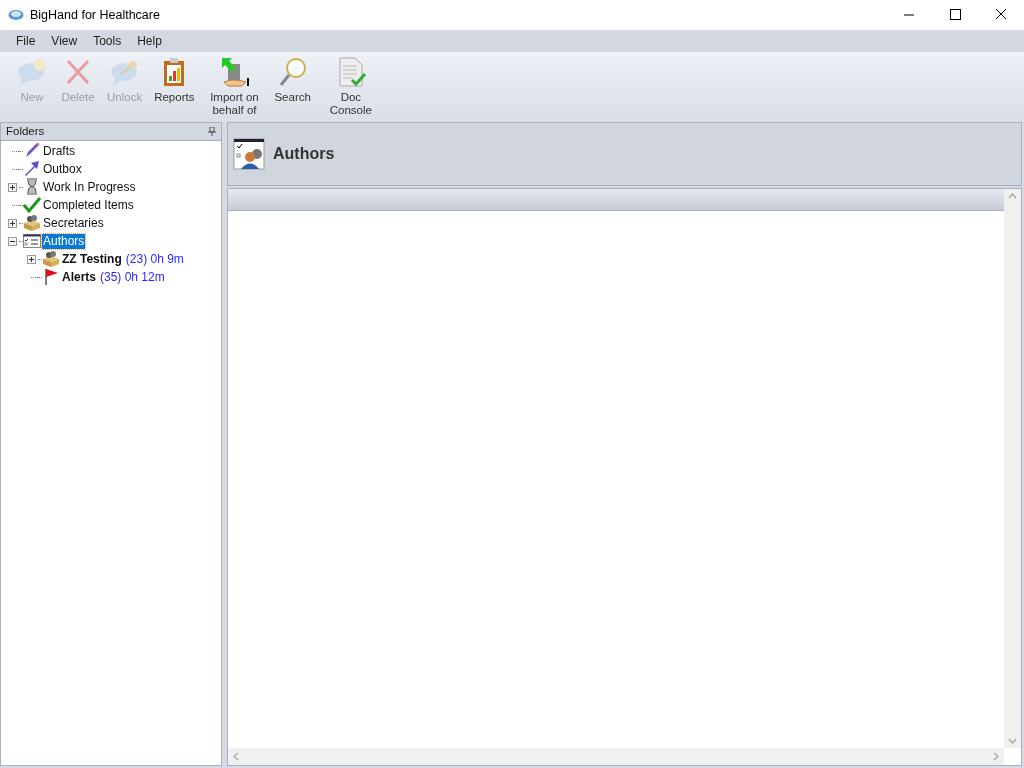 Image resolution: width=1024 pixels, height=768 pixels. What do you see at coordinates (149, 41) in the screenshot?
I see `menu-item: Help` at bounding box center [149, 41].